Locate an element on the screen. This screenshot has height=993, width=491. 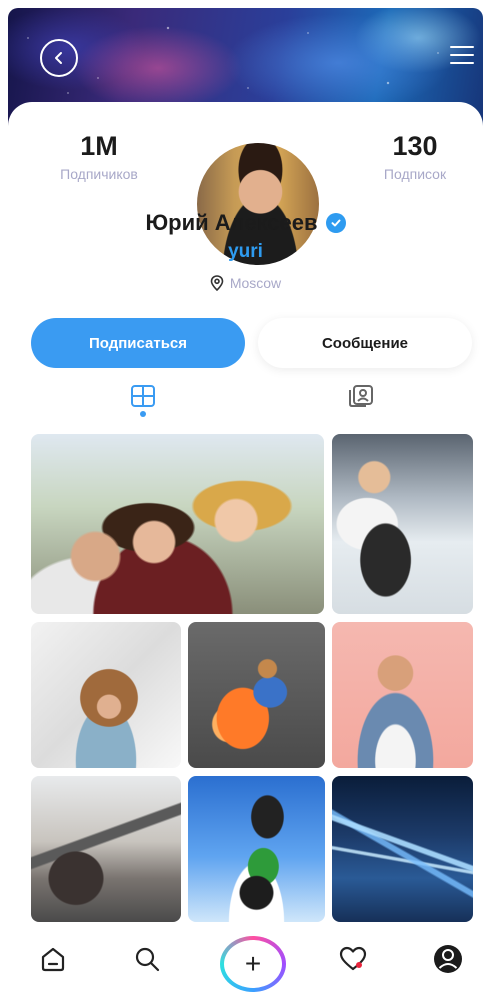
menu-button is located at coordinates (463, 55).